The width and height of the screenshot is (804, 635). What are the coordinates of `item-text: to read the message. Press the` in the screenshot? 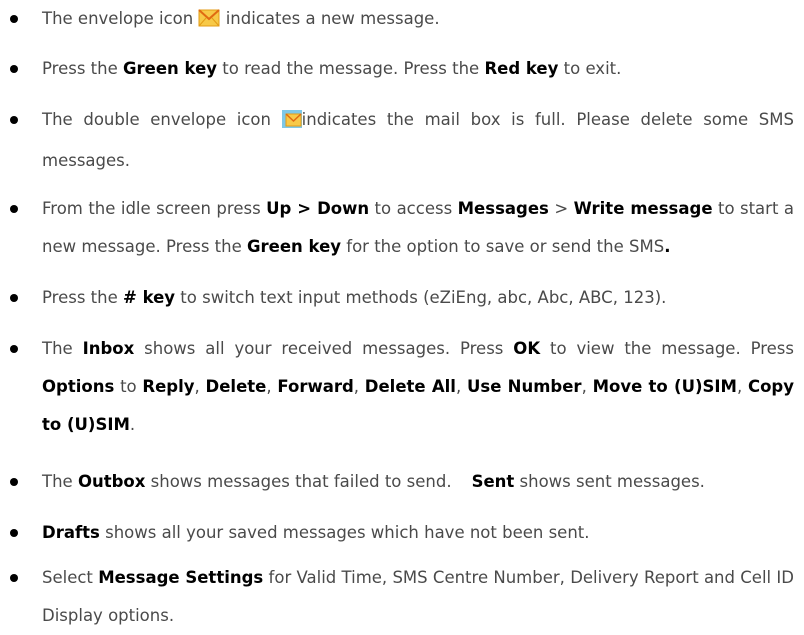 It's located at (351, 68).